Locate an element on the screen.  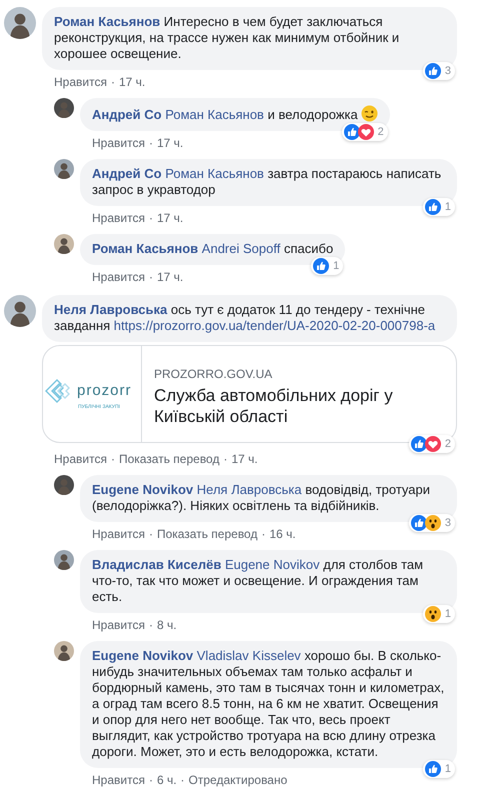
logo-text: prozorr is located at coordinates (104, 390).